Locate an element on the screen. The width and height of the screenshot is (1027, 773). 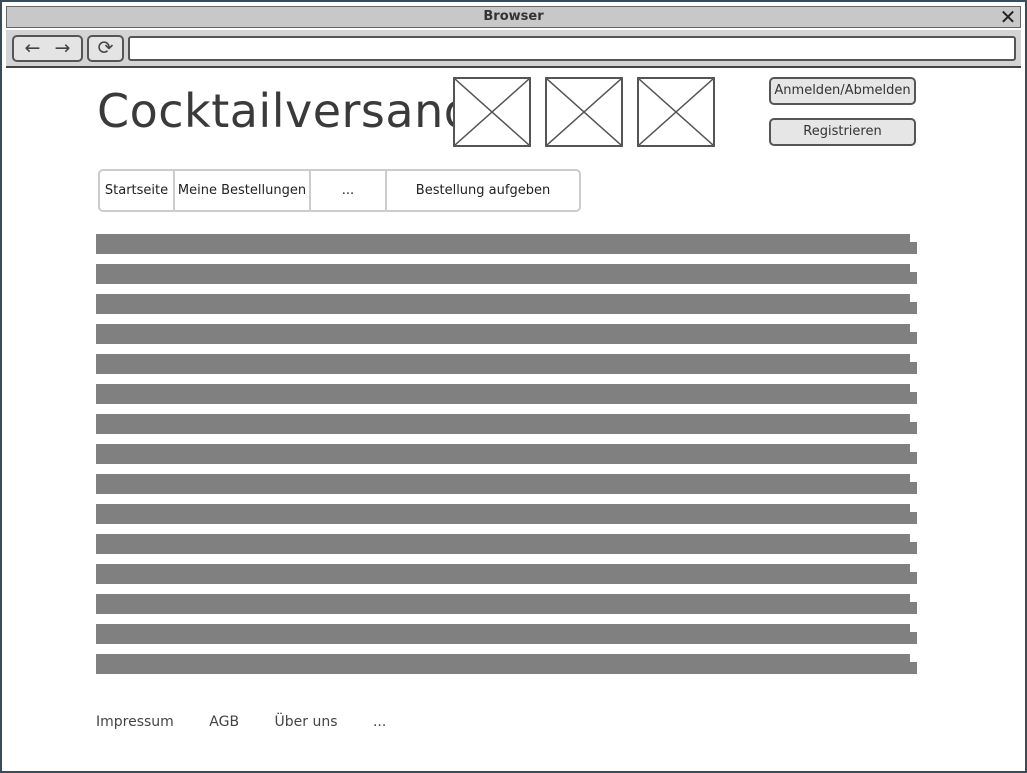
reload-button: ⟳ is located at coordinates (105, 48).